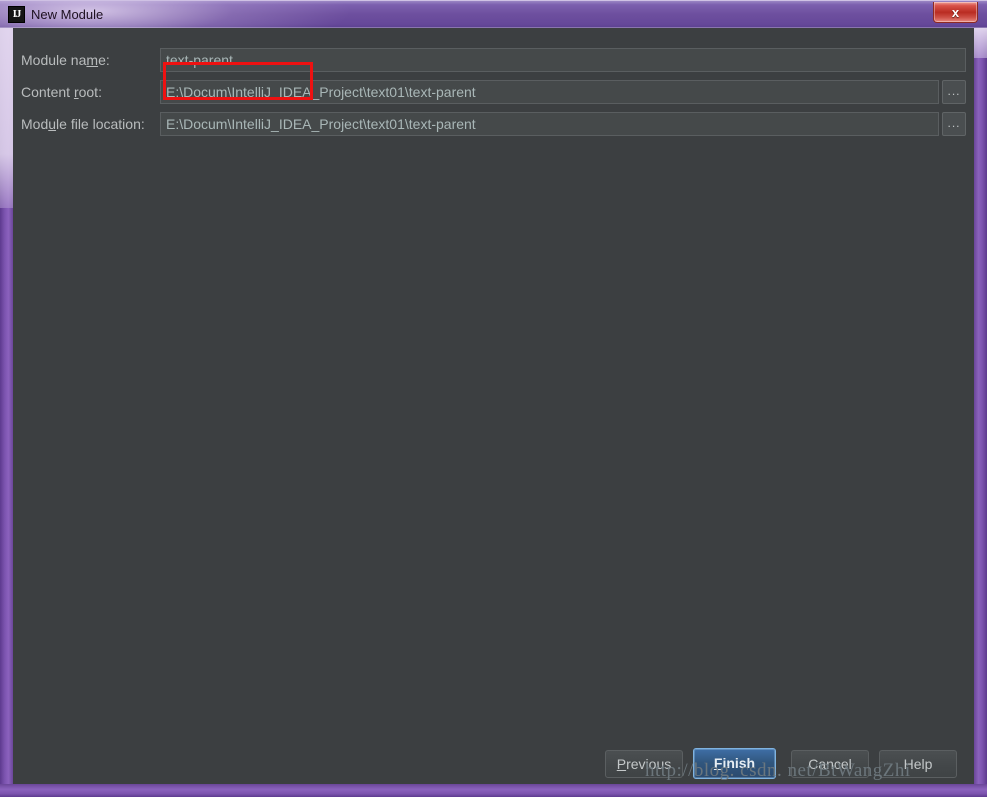  What do you see at coordinates (67, 14) in the screenshot?
I see `window-title: New Module` at bounding box center [67, 14].